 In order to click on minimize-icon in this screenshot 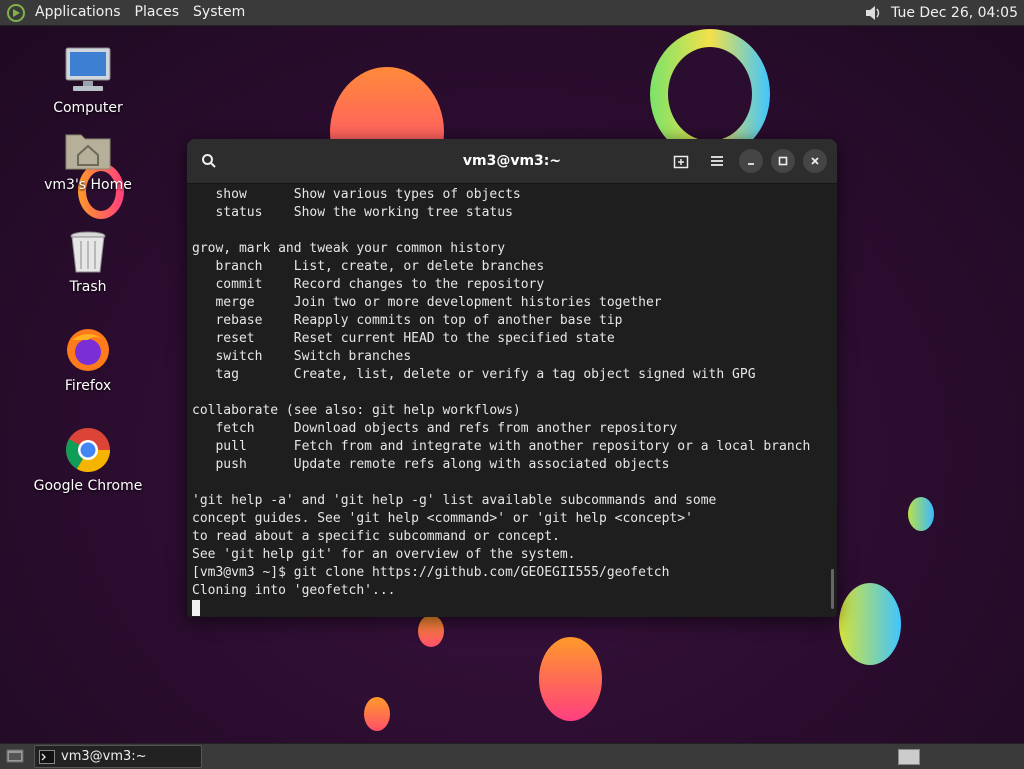, I will do `click(751, 164)`.